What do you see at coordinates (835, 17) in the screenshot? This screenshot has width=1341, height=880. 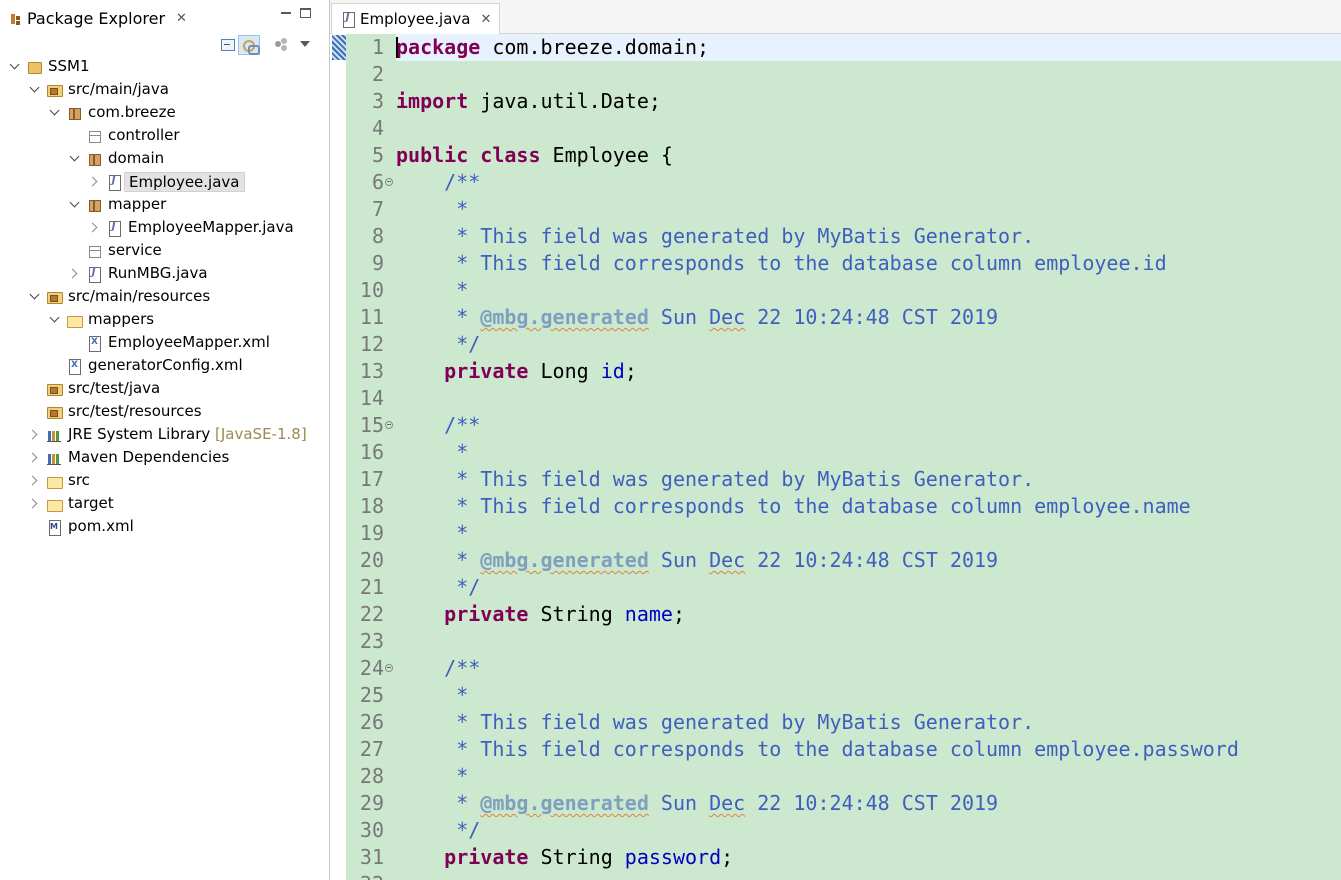 I see `editor-tab-bar: Employee.java ✕` at bounding box center [835, 17].